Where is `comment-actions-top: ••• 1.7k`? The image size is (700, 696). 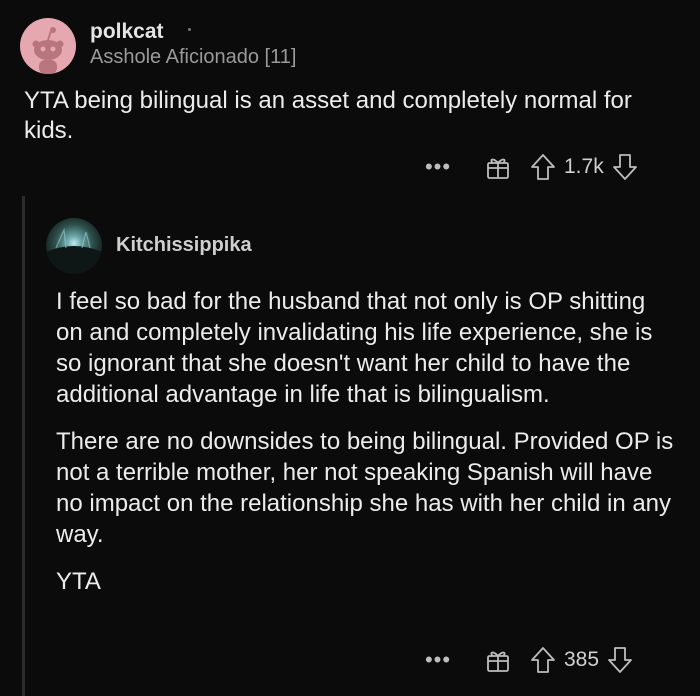 comment-actions-top: ••• 1.7k is located at coordinates (524, 167).